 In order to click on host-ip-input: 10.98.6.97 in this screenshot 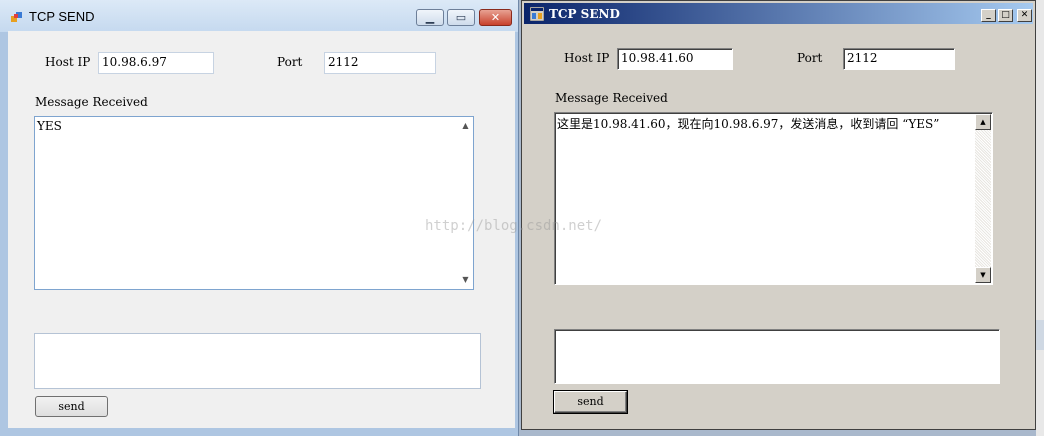, I will do `click(156, 63)`.